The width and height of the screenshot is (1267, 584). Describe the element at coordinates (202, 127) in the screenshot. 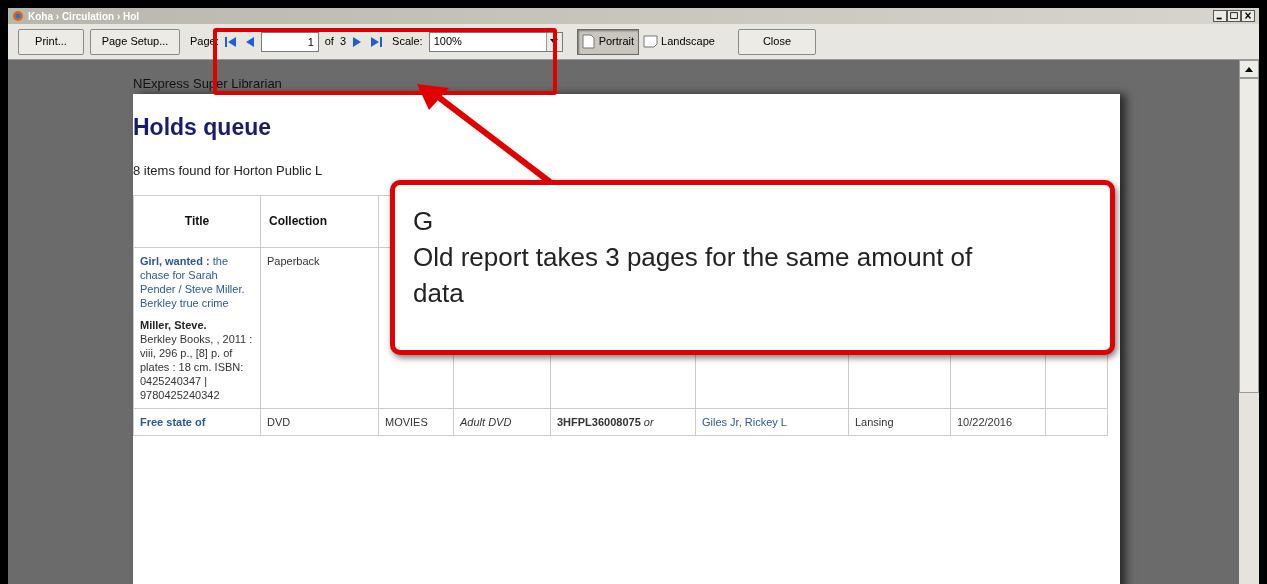

I see `report-heading: Holds queue` at that location.